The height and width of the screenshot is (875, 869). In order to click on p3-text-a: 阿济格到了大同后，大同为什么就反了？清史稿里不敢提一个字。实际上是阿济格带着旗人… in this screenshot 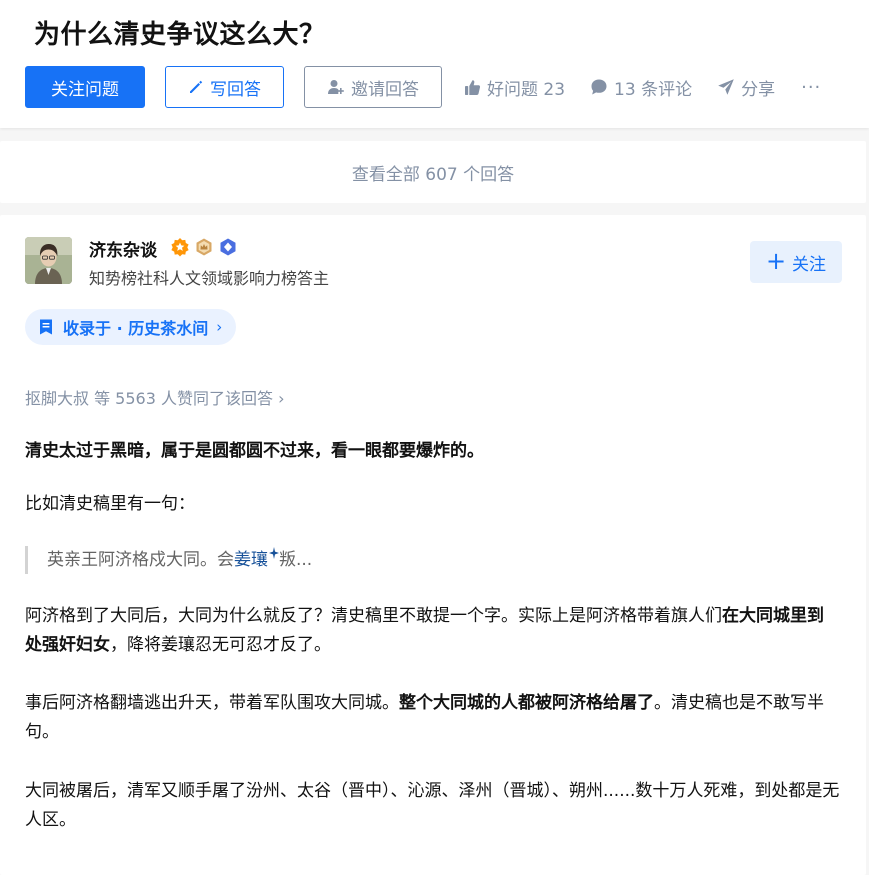, I will do `click(373, 616)`.